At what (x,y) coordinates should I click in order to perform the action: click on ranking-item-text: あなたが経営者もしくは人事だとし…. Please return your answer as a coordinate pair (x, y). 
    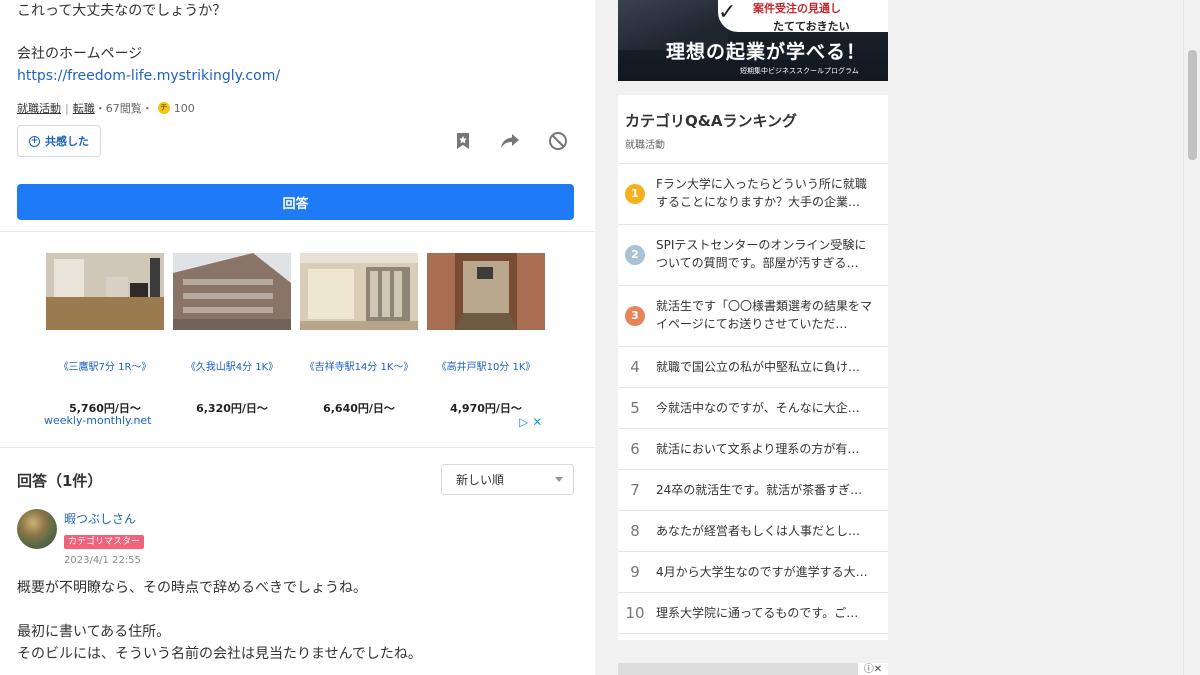
    Looking at the image, I should click on (758, 531).